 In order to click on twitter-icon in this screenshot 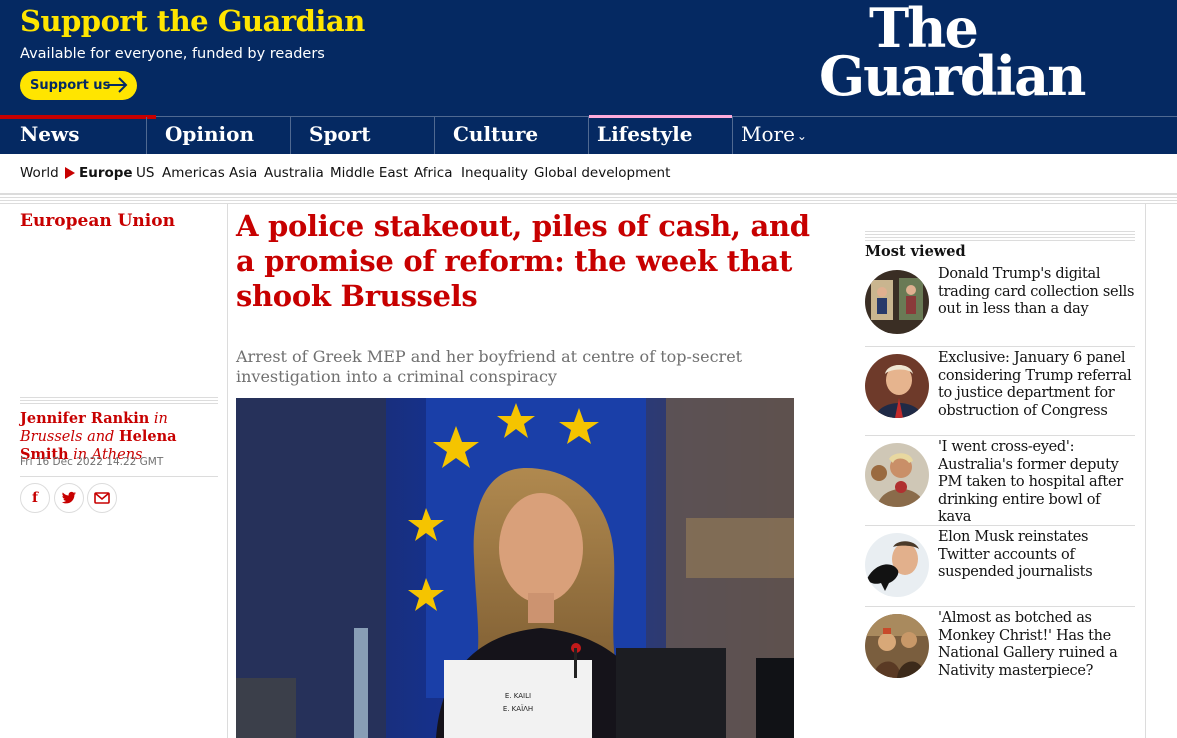, I will do `click(68, 497)`.